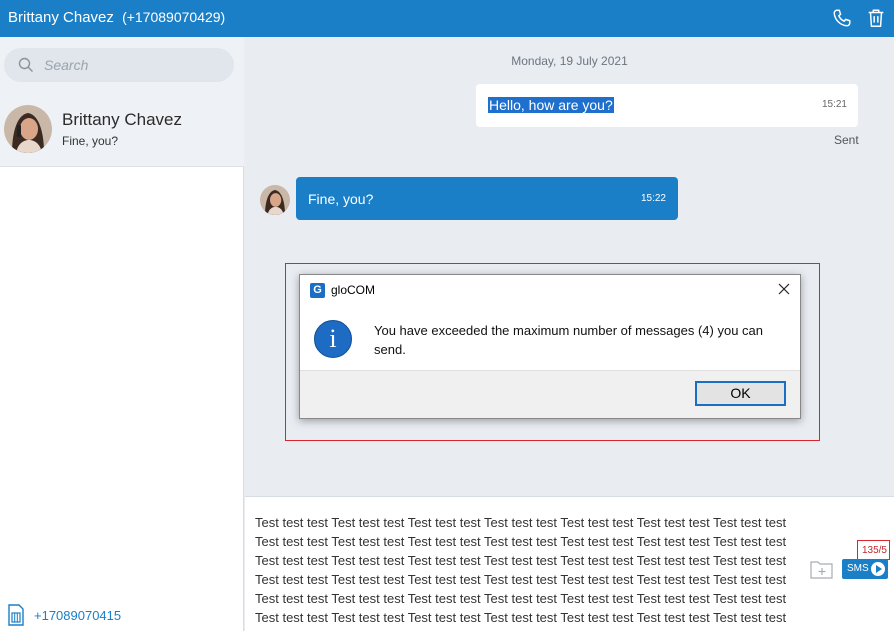  I want to click on incoming-message-bubble: Fine, you? 15:22, so click(487, 198).